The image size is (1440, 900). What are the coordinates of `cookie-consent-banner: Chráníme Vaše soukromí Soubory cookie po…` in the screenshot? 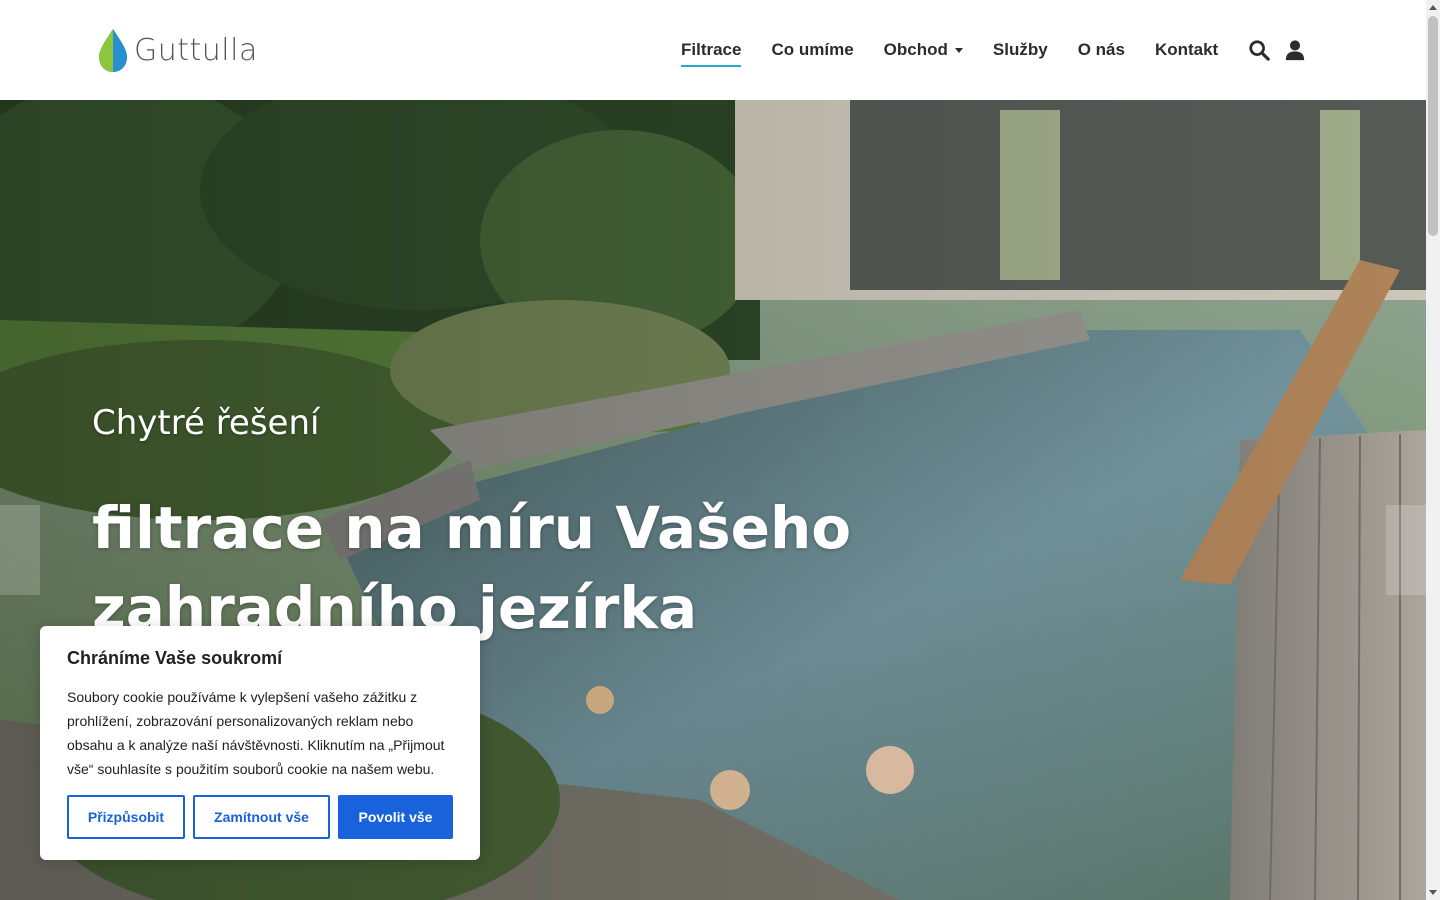 It's located at (260, 743).